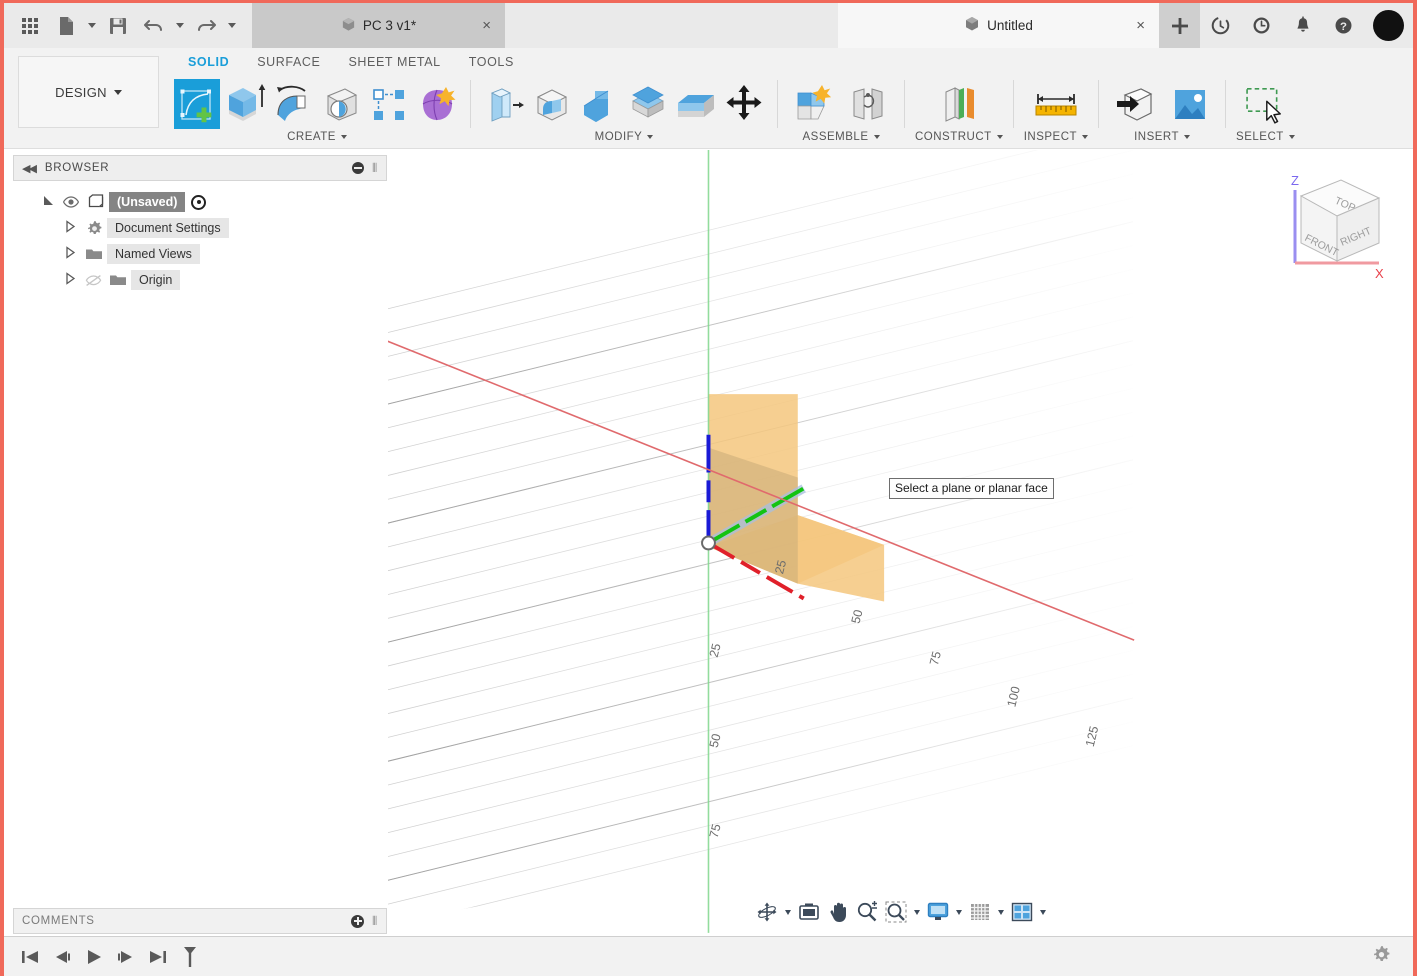 This screenshot has height=976, width=1417. What do you see at coordinates (394, 62) in the screenshot?
I see `tab-sheet-metal: SHEET METAL` at bounding box center [394, 62].